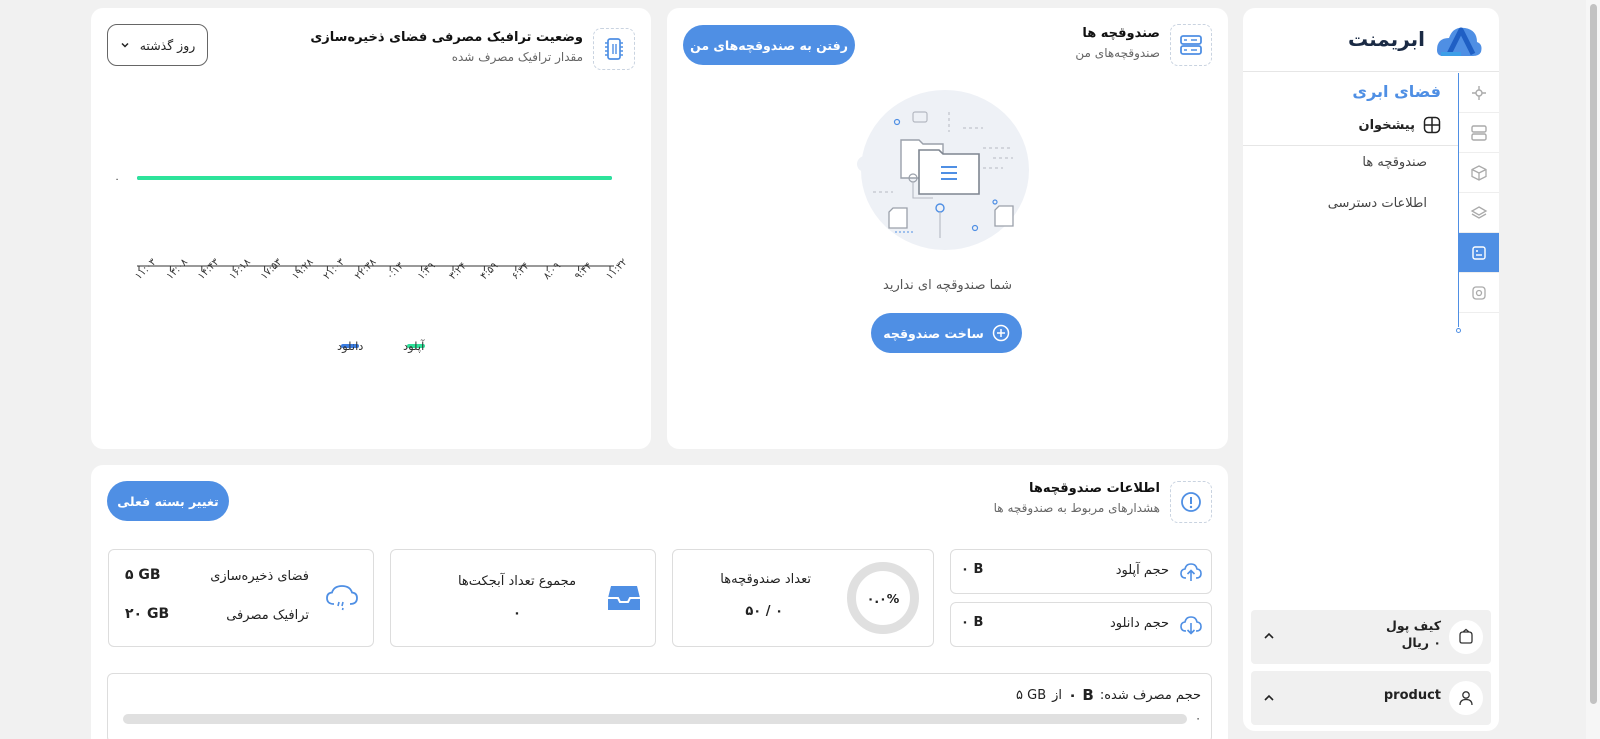 The image size is (1600, 739). I want to click on usage-of: از, so click(1057, 695).